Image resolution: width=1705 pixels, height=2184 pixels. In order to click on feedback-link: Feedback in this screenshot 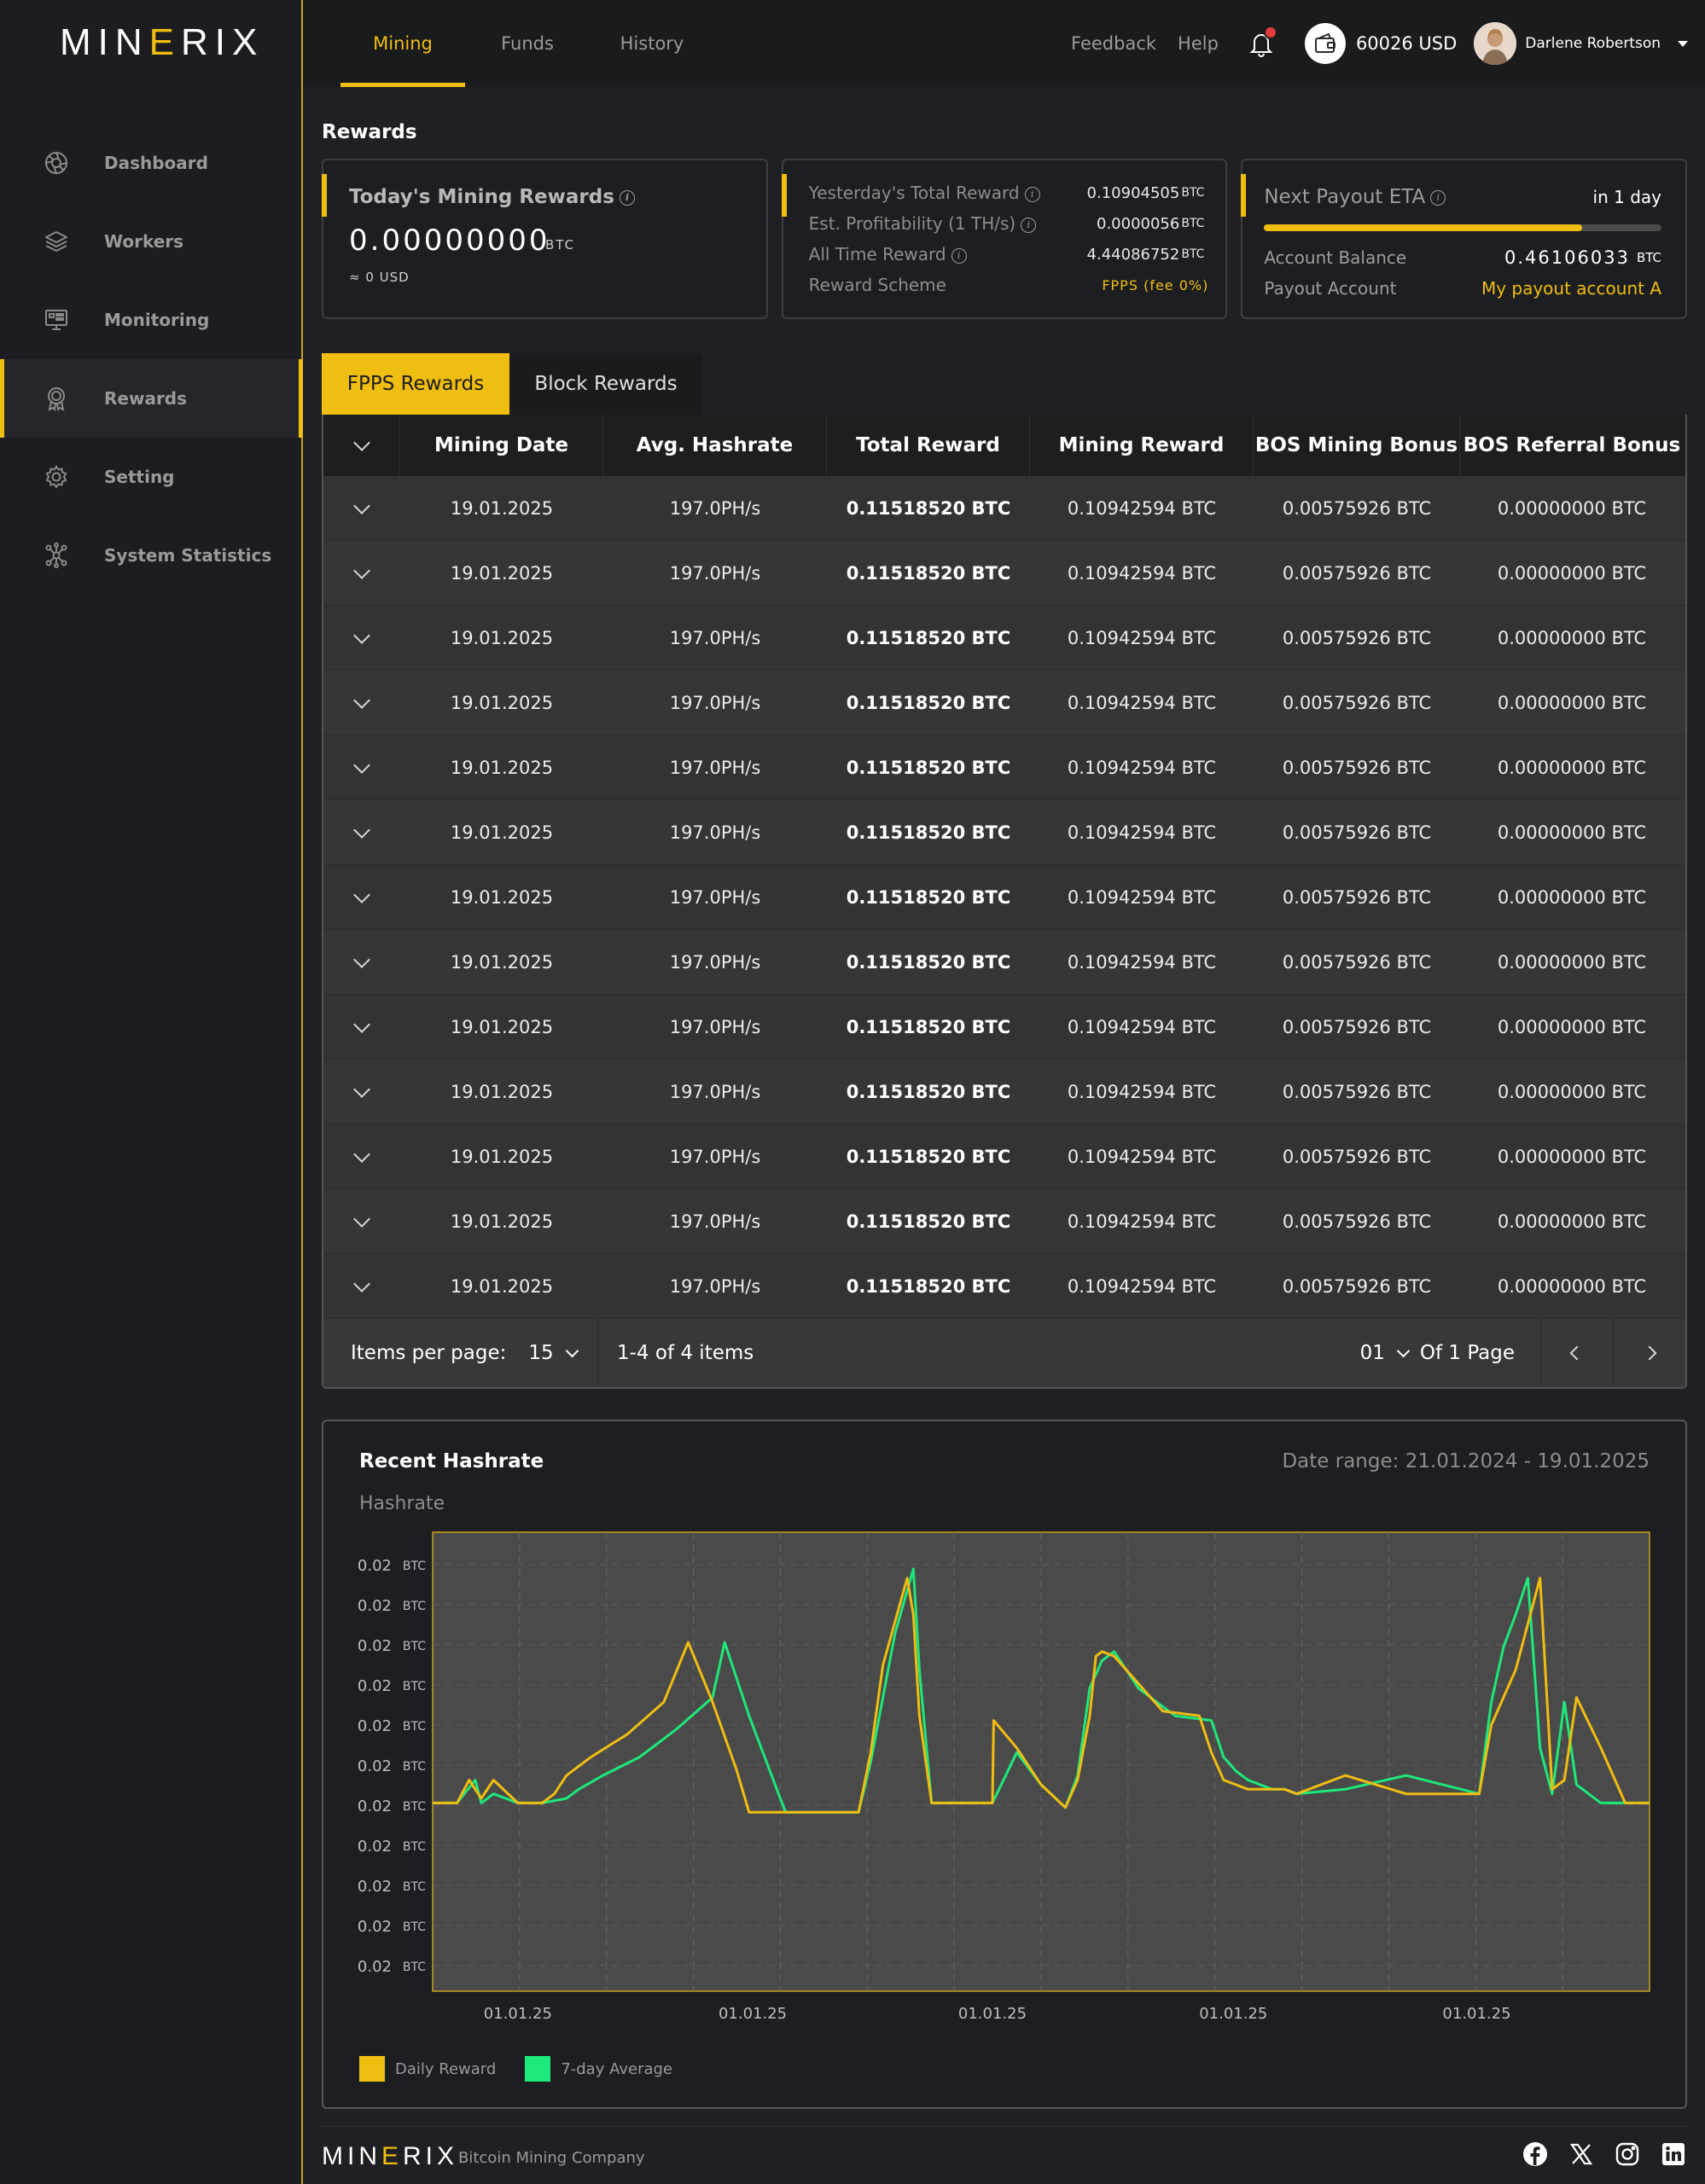, I will do `click(1114, 44)`.